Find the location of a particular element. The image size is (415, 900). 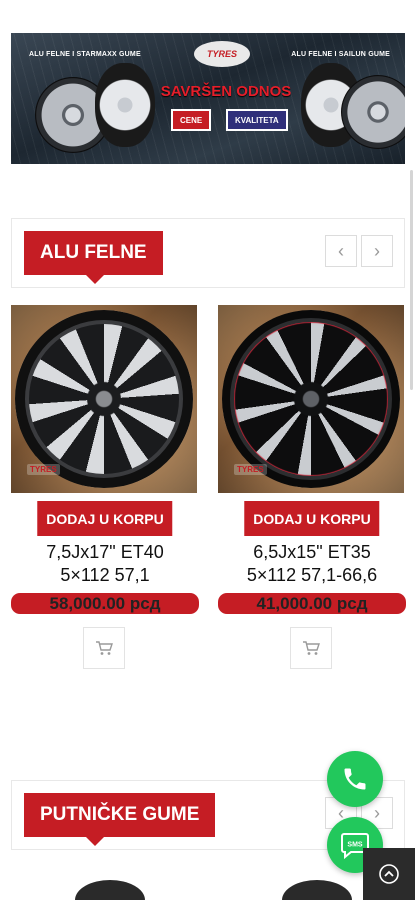

banner-tyre-left is located at coordinates (125, 105).